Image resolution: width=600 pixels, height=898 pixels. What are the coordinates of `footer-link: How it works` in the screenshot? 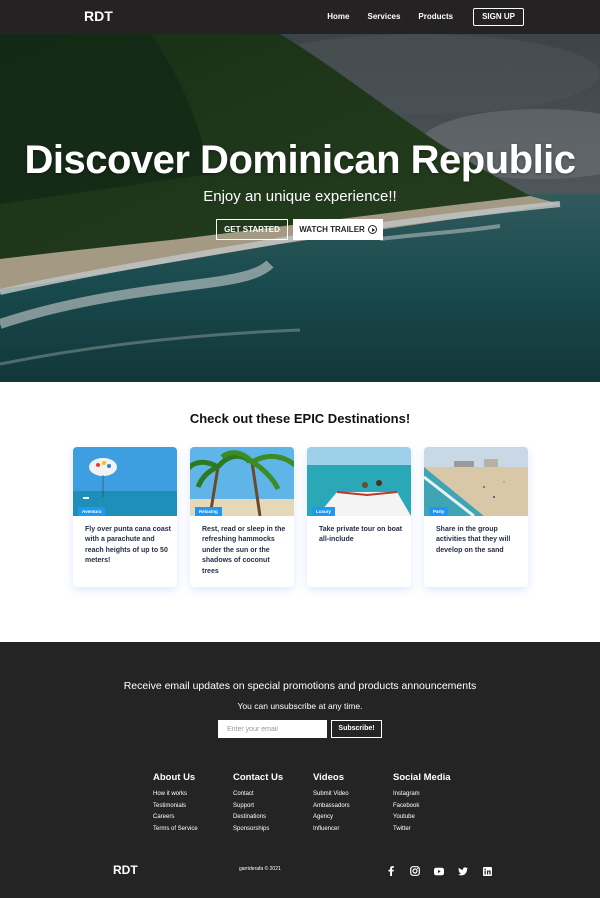 It's located at (175, 795).